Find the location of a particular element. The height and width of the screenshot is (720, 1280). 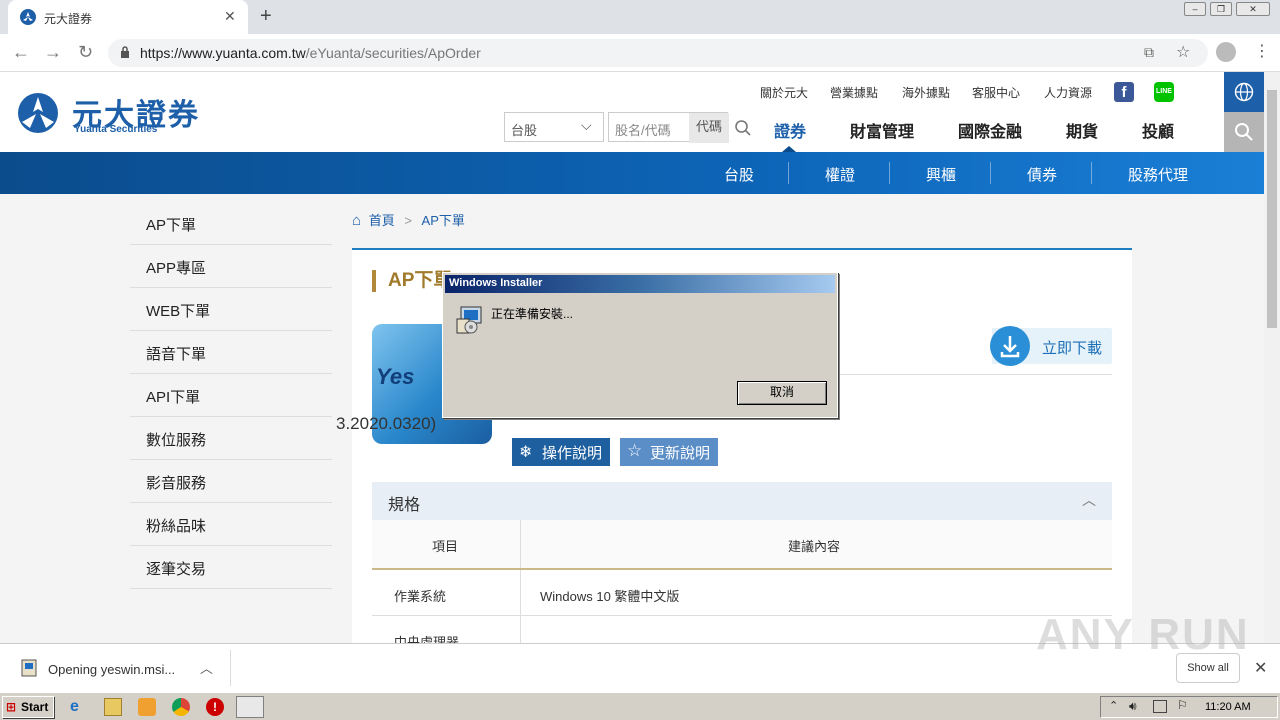

table-header-content: 建議內容 is located at coordinates (814, 546).